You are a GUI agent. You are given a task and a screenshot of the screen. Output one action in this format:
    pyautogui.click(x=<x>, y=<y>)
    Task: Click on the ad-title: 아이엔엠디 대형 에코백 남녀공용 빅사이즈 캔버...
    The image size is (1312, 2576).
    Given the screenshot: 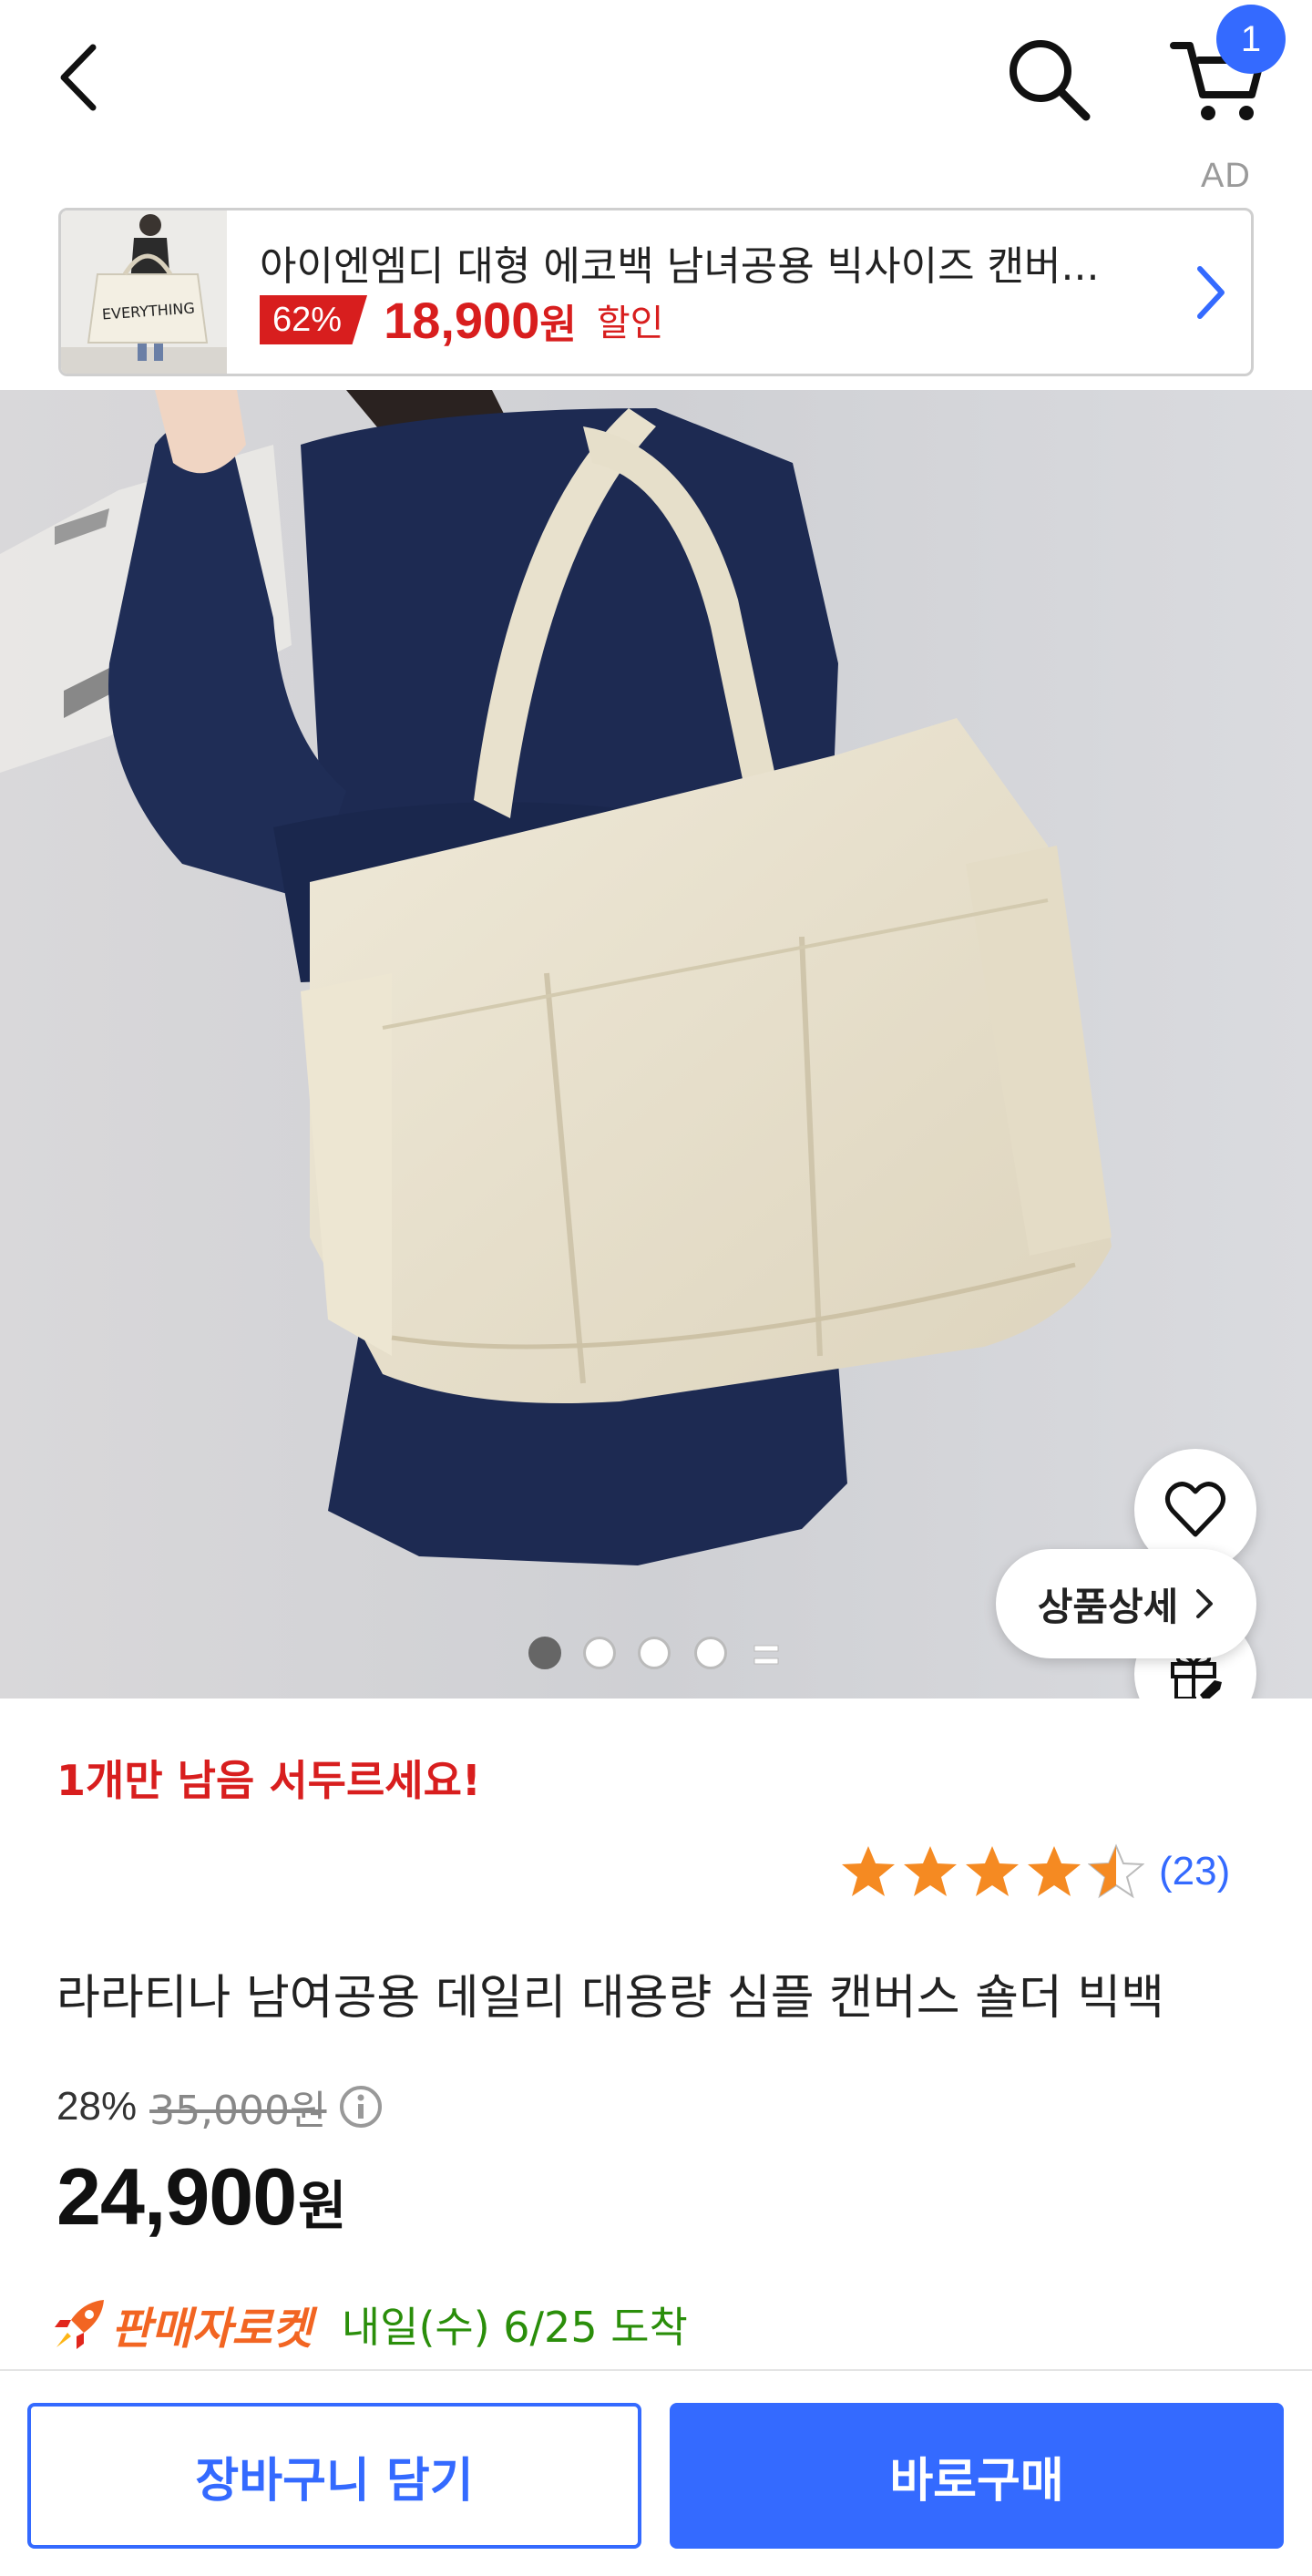 What is the action you would take?
    pyautogui.click(x=680, y=266)
    